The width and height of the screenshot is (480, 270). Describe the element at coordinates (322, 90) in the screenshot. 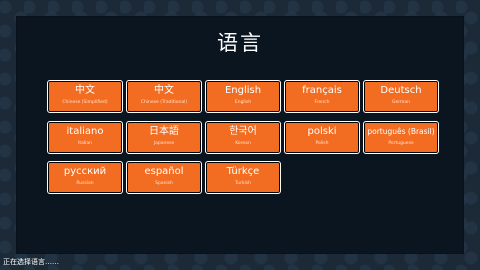

I see `language-name: français` at that location.